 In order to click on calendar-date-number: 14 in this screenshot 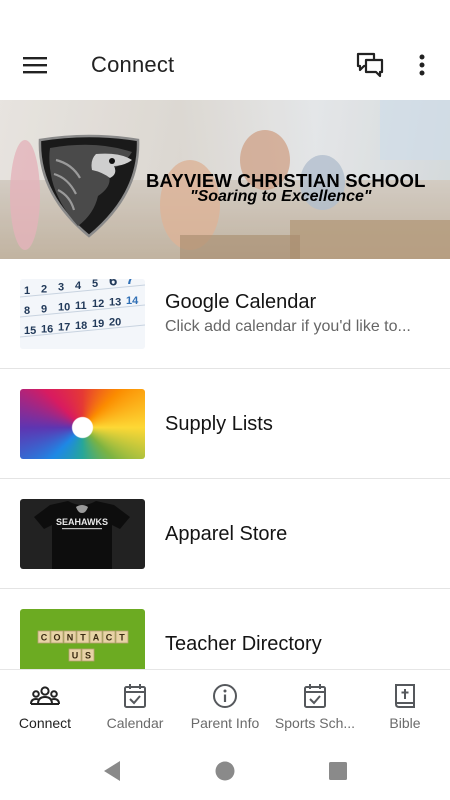, I will do `click(132, 301)`.